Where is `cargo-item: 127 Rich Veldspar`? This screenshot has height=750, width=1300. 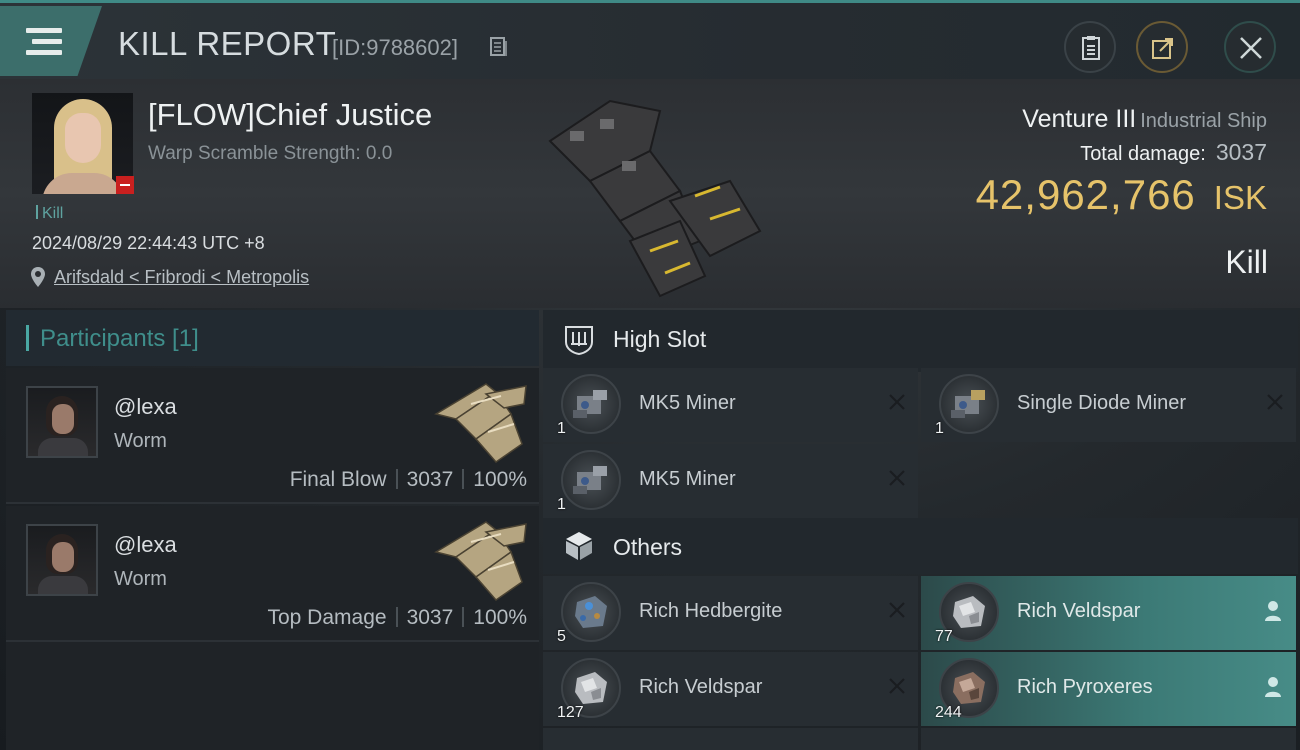 cargo-item: 127 Rich Veldspar is located at coordinates (730, 689).